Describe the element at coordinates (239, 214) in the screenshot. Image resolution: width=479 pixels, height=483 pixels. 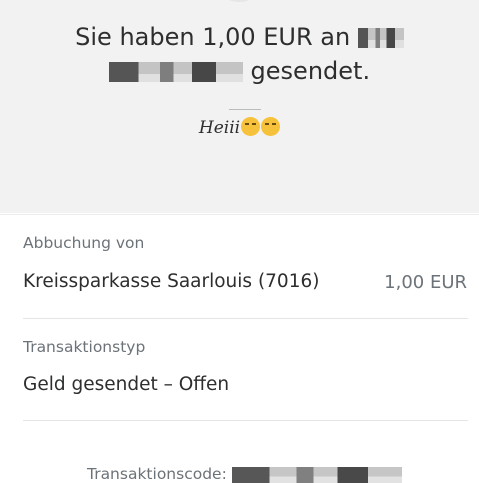
I see `section-divider` at that location.